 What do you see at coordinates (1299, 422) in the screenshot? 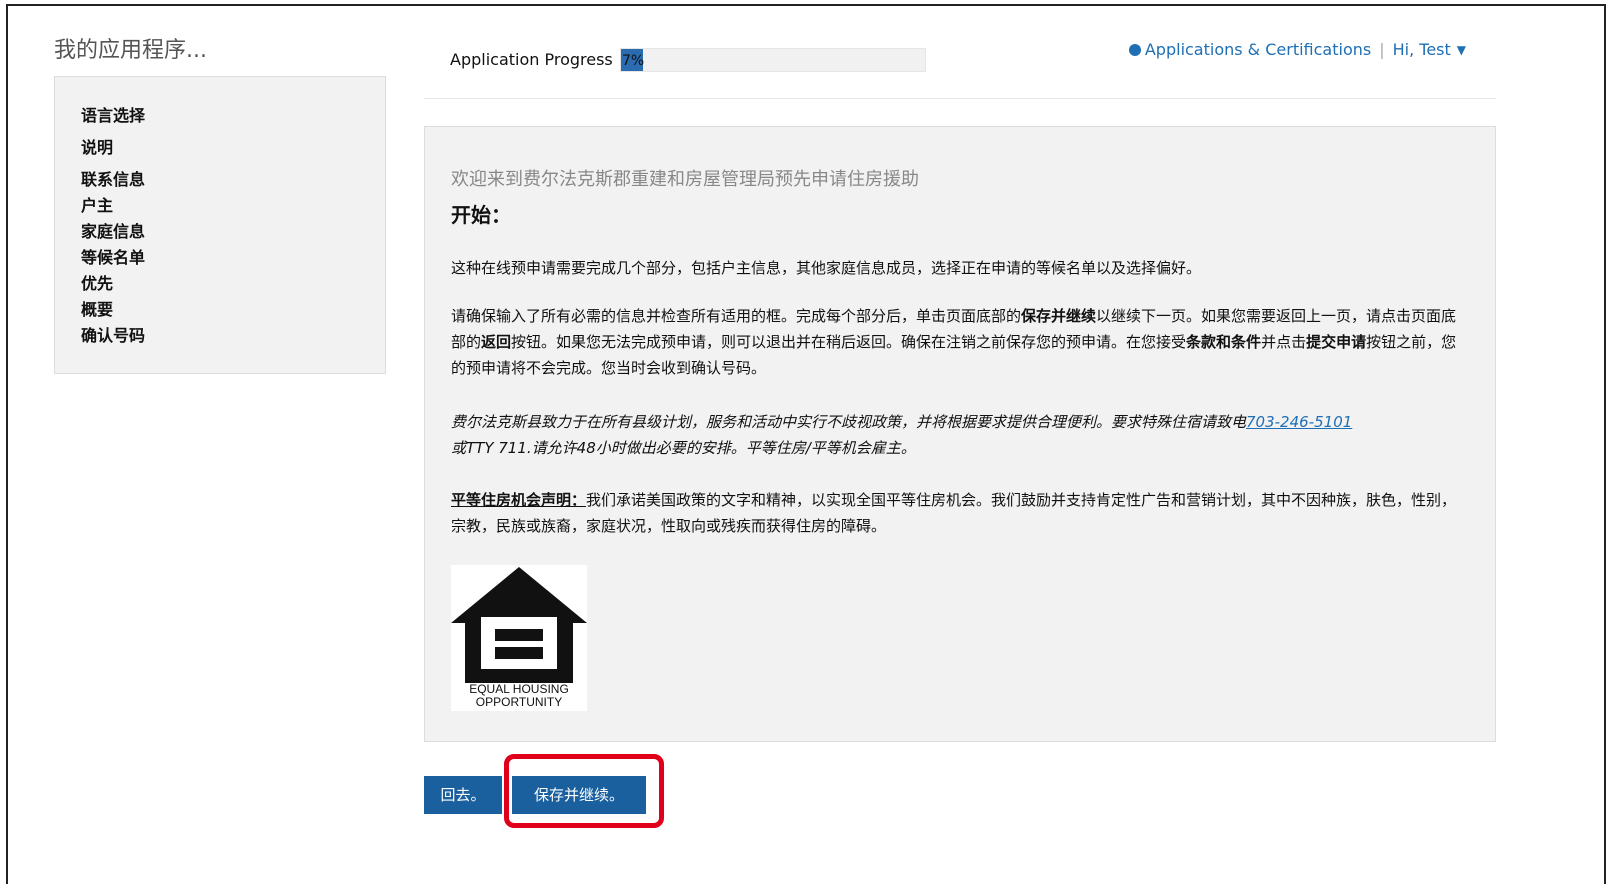
I see `phone-link: 703-246-5101` at bounding box center [1299, 422].